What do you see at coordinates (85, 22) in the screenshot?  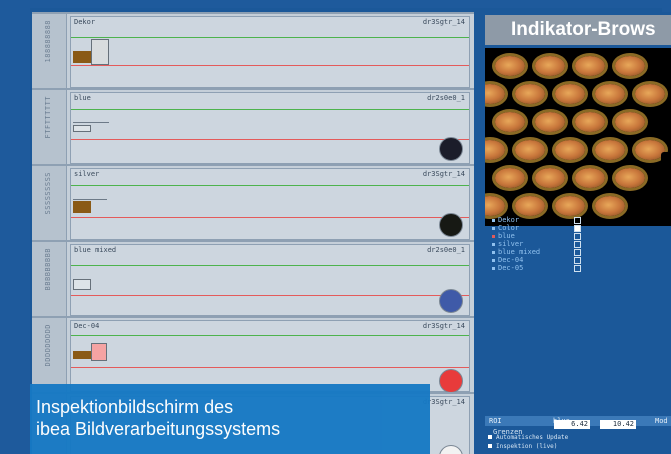 I see `panel-name: Dekor` at bounding box center [85, 22].